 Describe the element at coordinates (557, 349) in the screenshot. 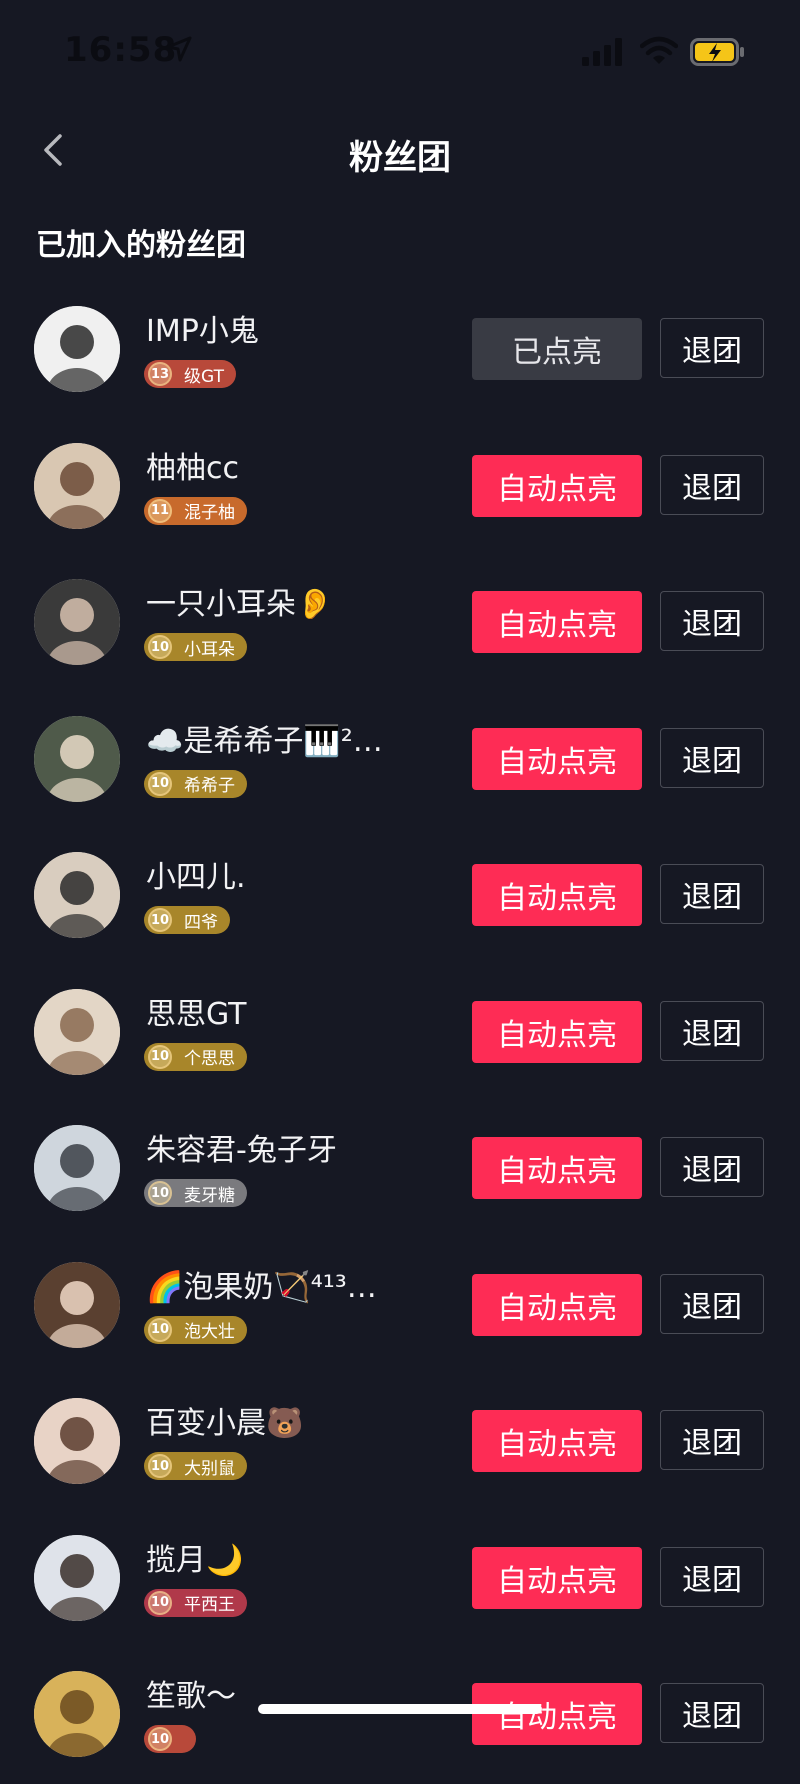

I see `lit-button: 已点亮` at that location.